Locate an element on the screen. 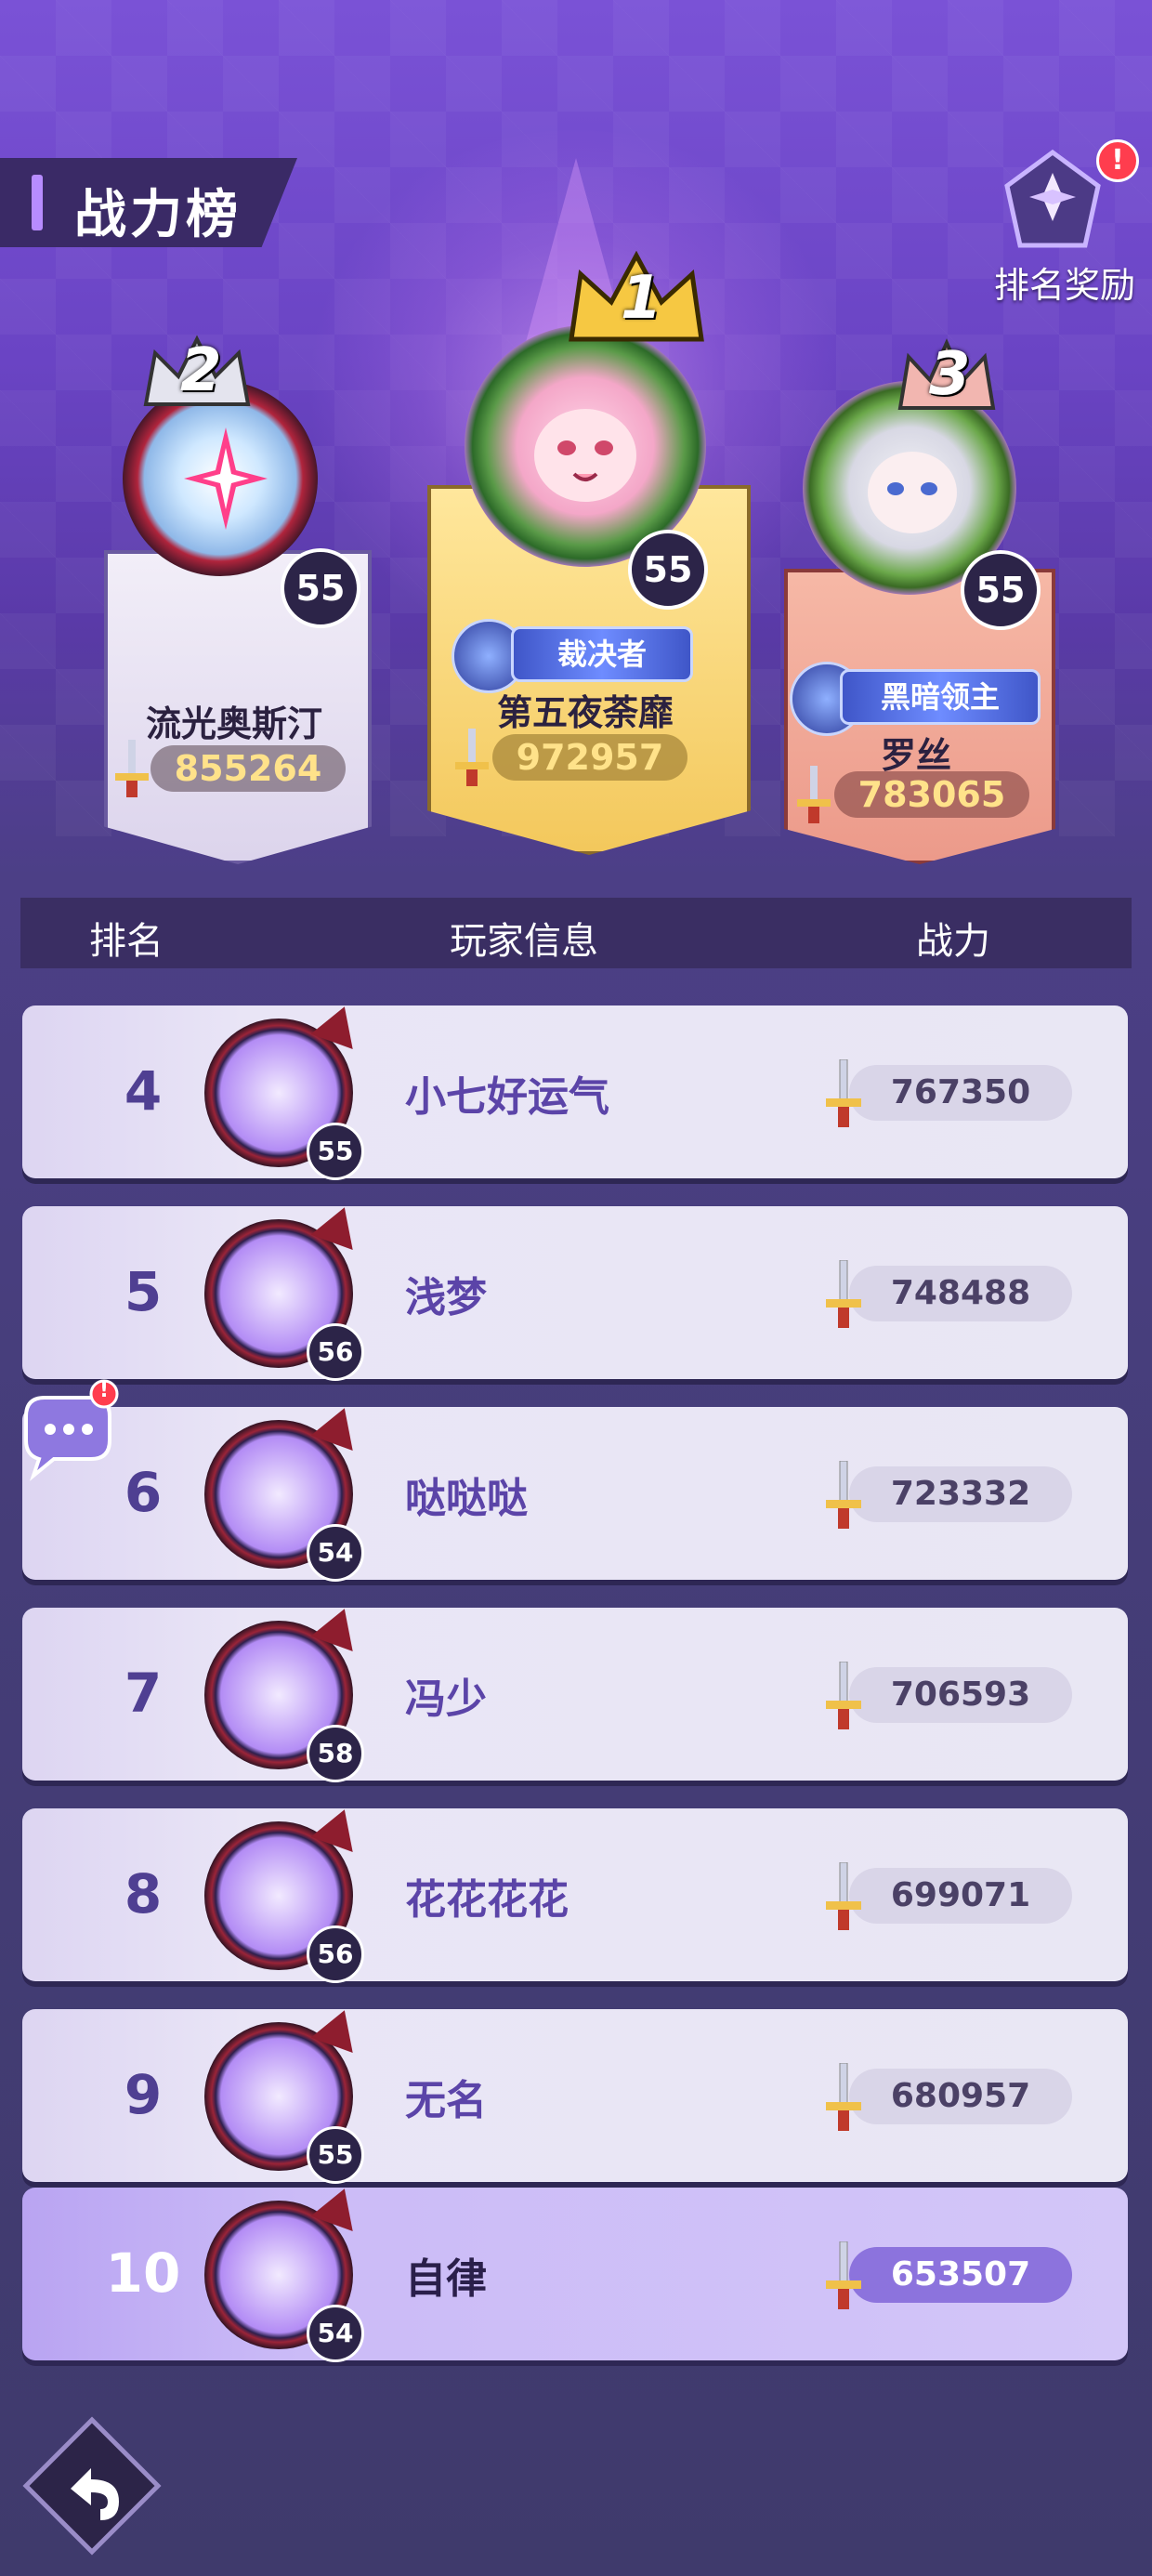 The height and width of the screenshot is (2576, 1152). ranking-row: 5 56 浅梦 748488 is located at coordinates (575, 1290).